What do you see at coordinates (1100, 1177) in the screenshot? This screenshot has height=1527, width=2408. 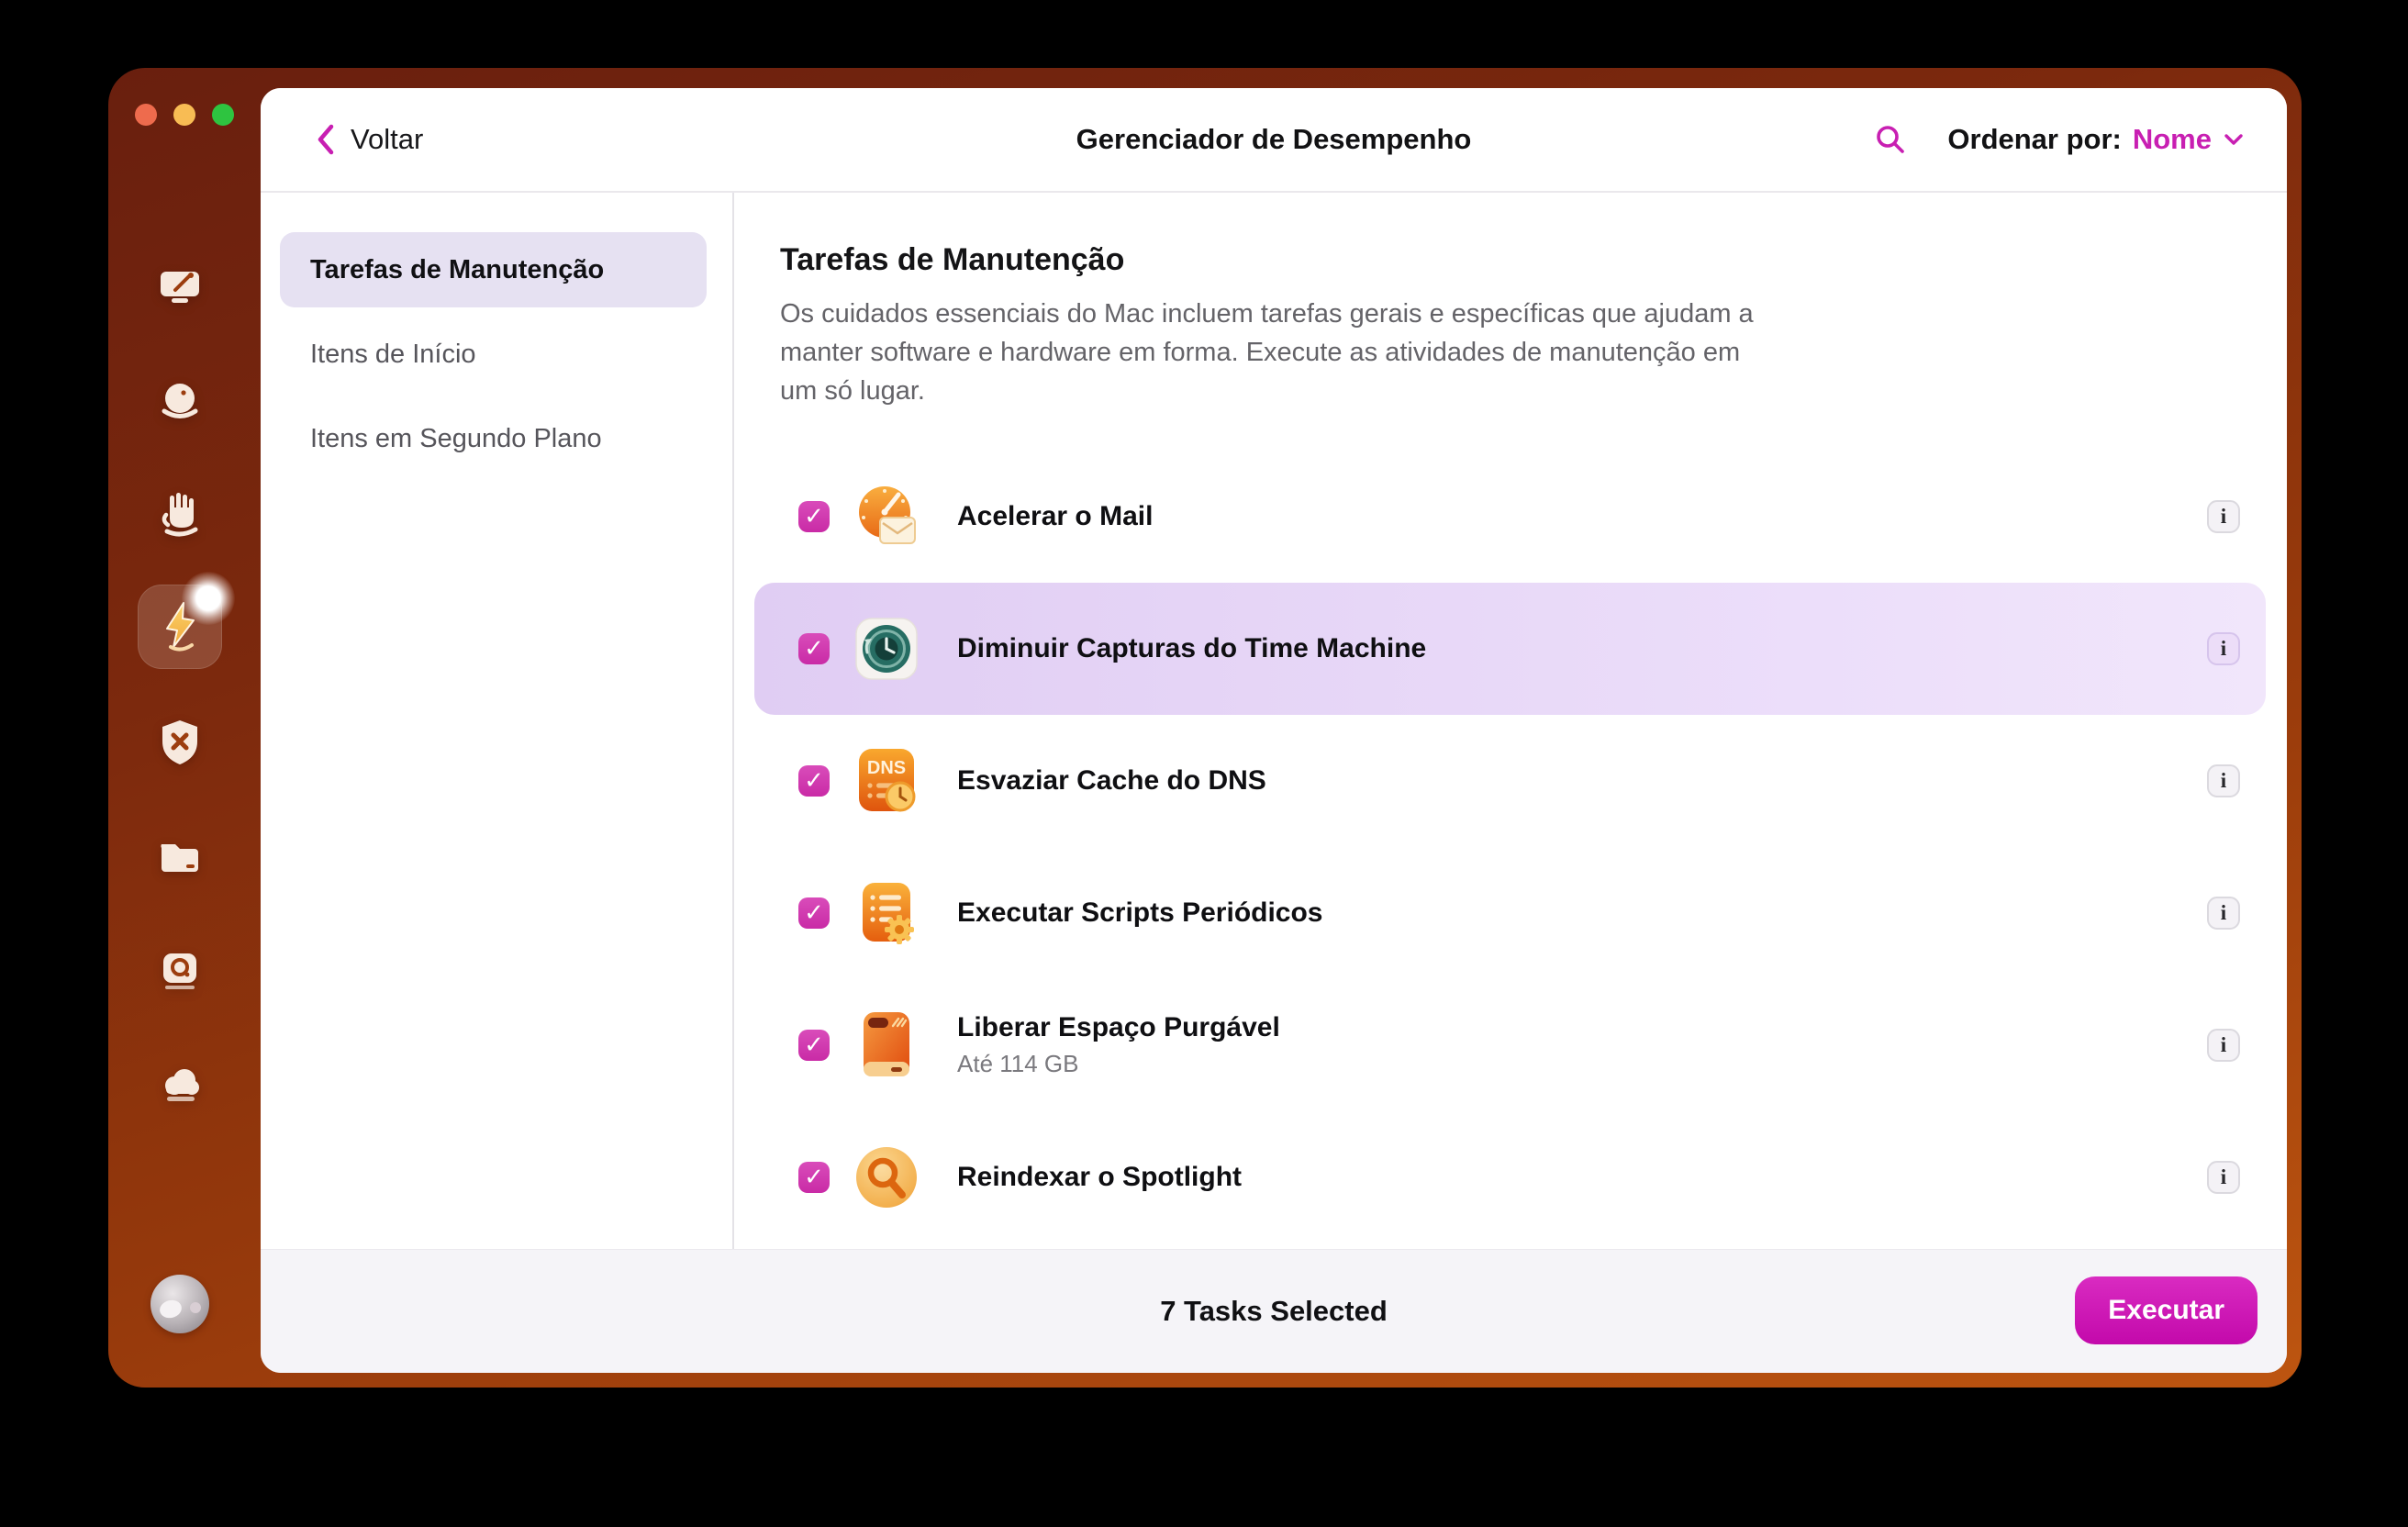 I see `task-label: Reindexar o Spotlight` at bounding box center [1100, 1177].